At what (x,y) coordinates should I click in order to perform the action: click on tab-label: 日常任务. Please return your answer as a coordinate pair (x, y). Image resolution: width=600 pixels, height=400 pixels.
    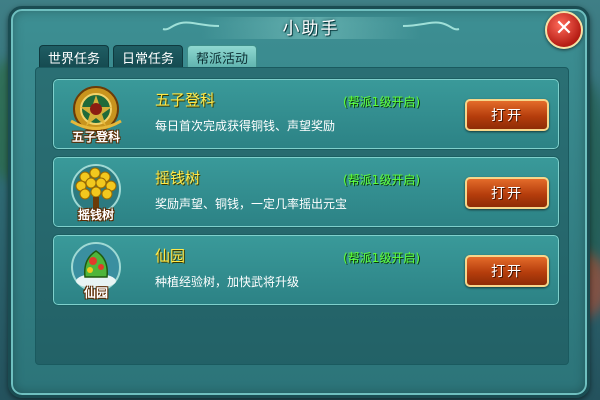
    Looking at the image, I should click on (148, 59).